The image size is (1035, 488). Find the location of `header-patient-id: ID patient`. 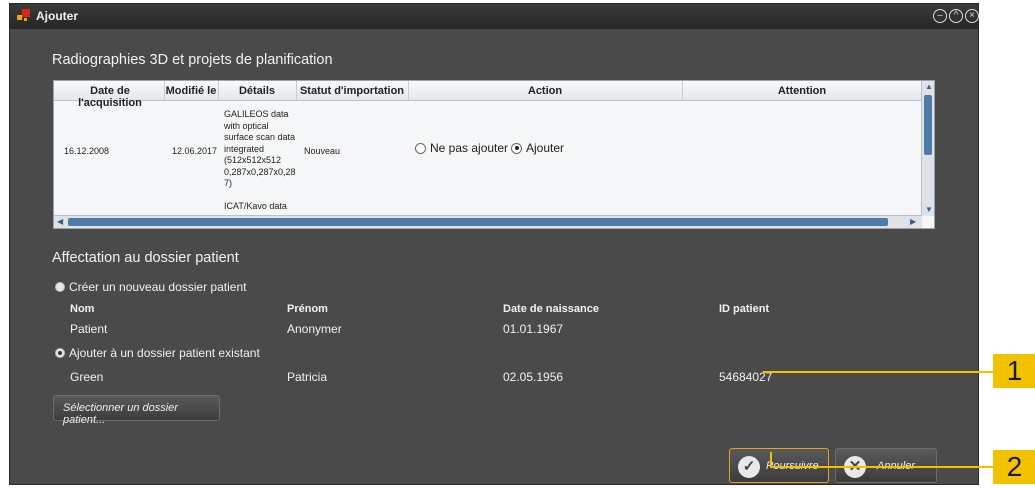

header-patient-id: ID patient is located at coordinates (744, 309).